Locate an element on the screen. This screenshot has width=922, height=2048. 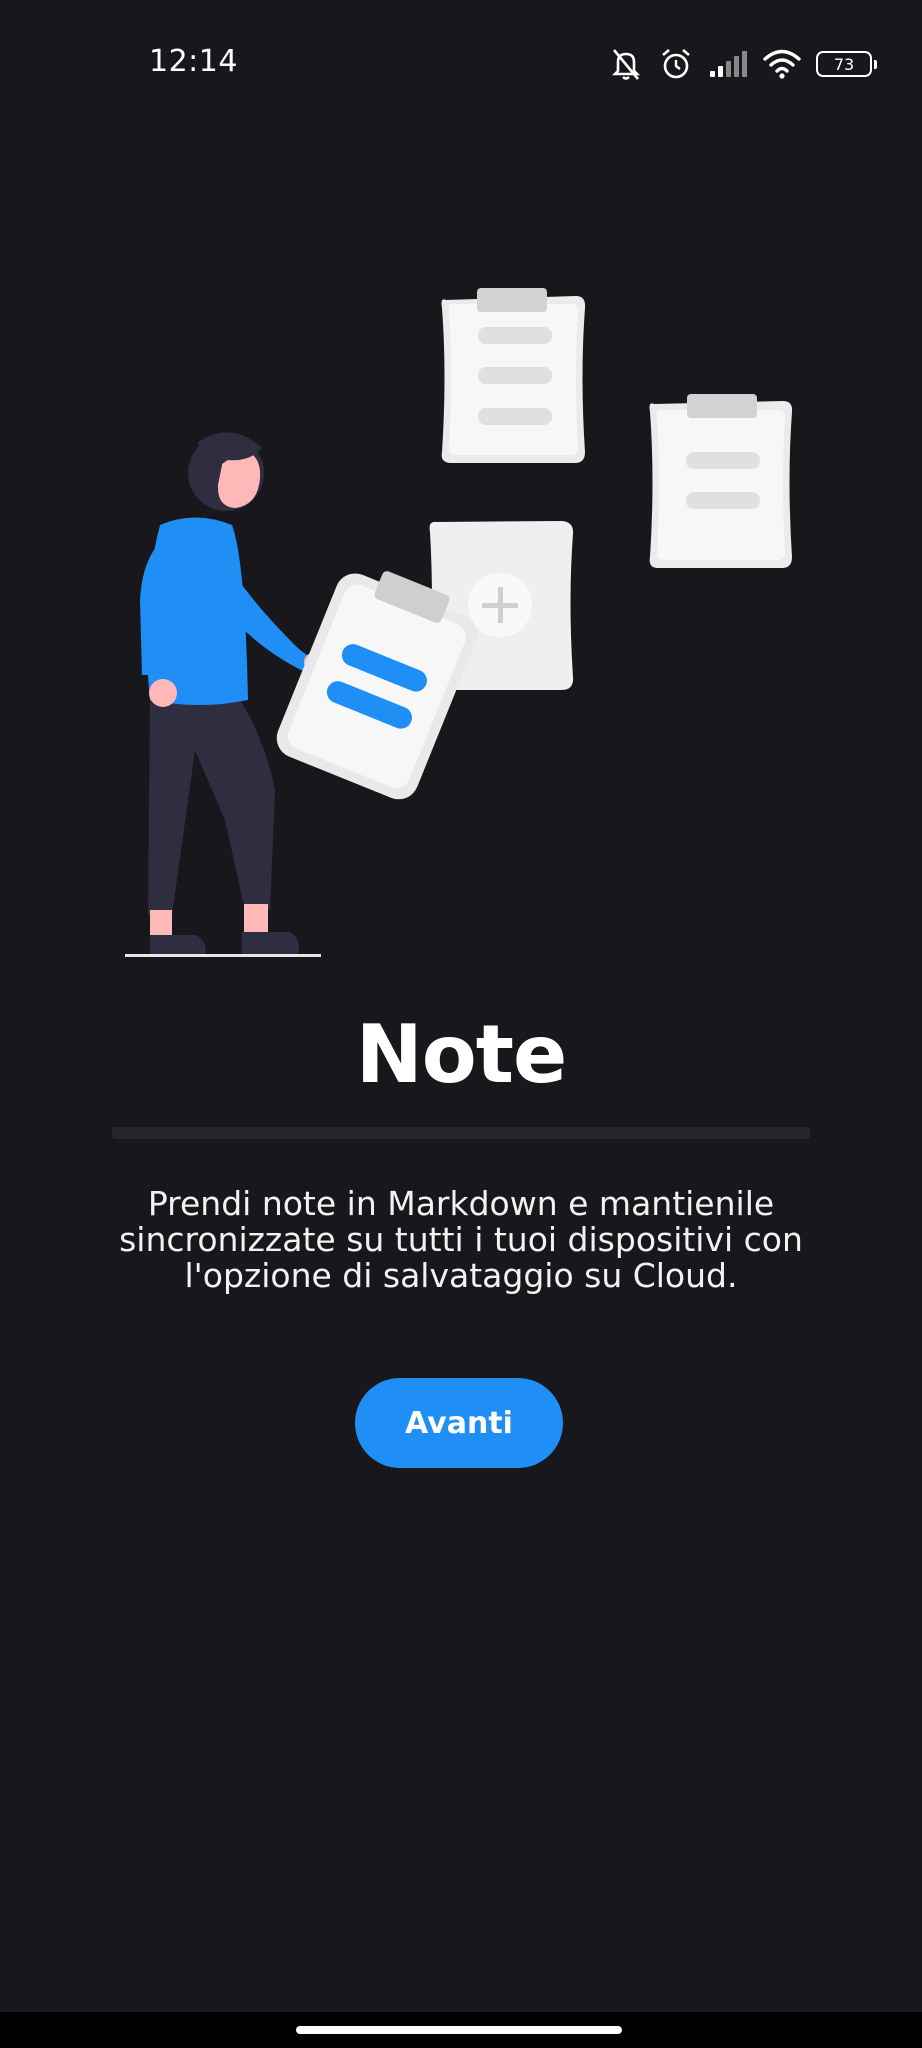
home-indicator is located at coordinates (459, 2030).